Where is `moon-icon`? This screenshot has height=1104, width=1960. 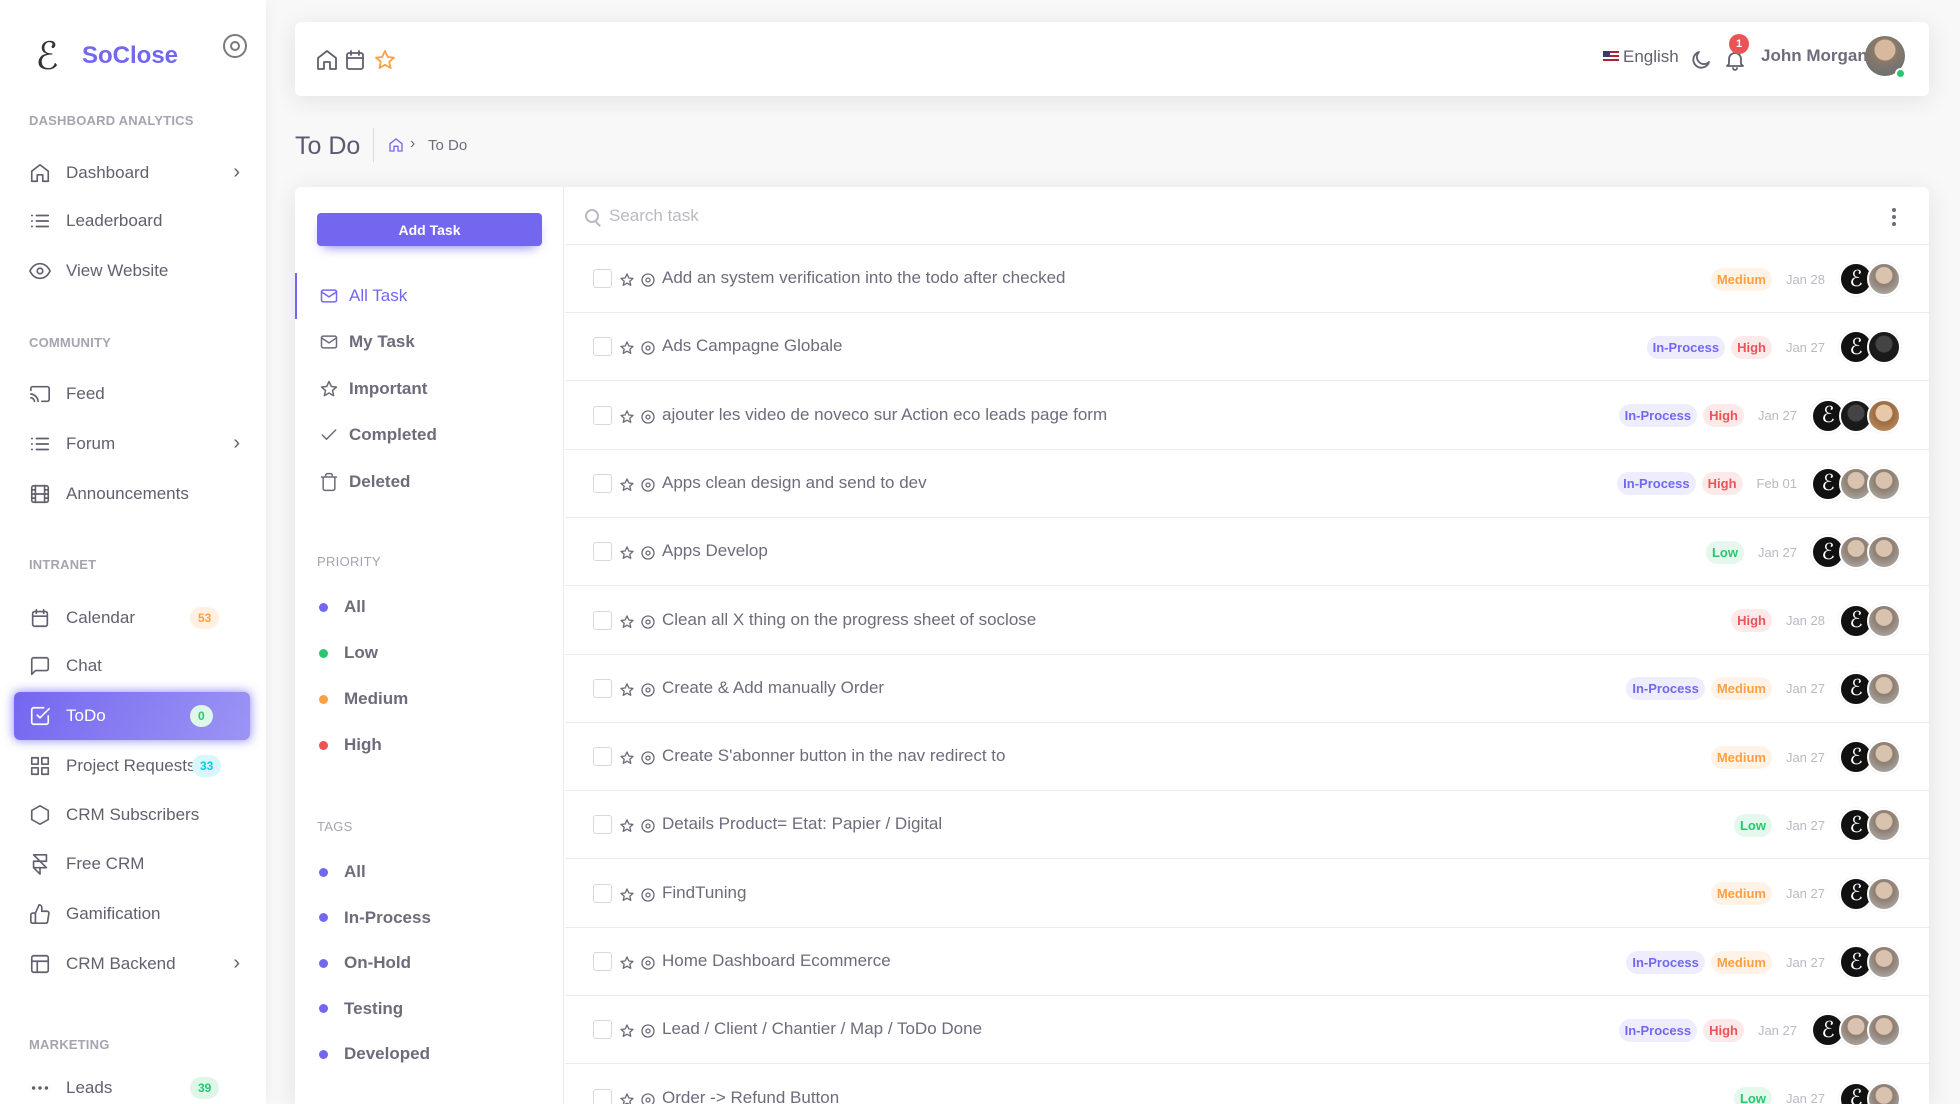 moon-icon is located at coordinates (1701, 60).